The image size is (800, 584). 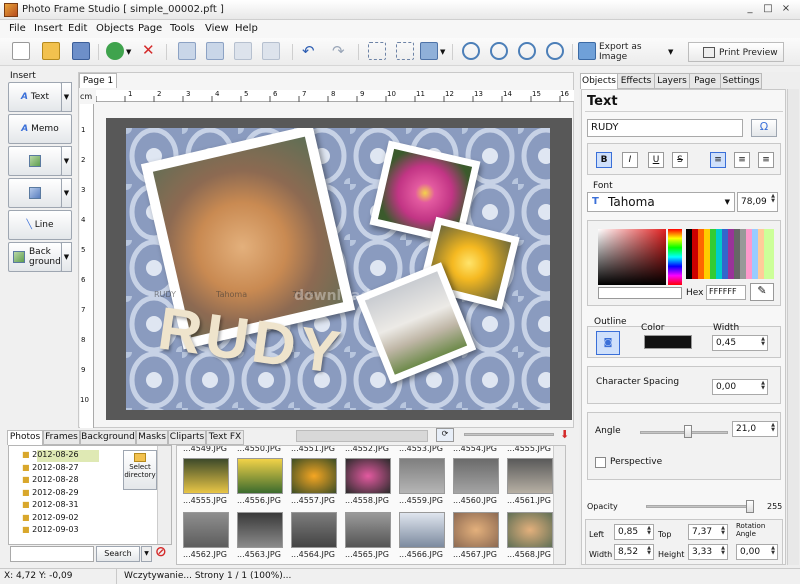 I want to click on tab-background: Background, so click(x=108, y=437).